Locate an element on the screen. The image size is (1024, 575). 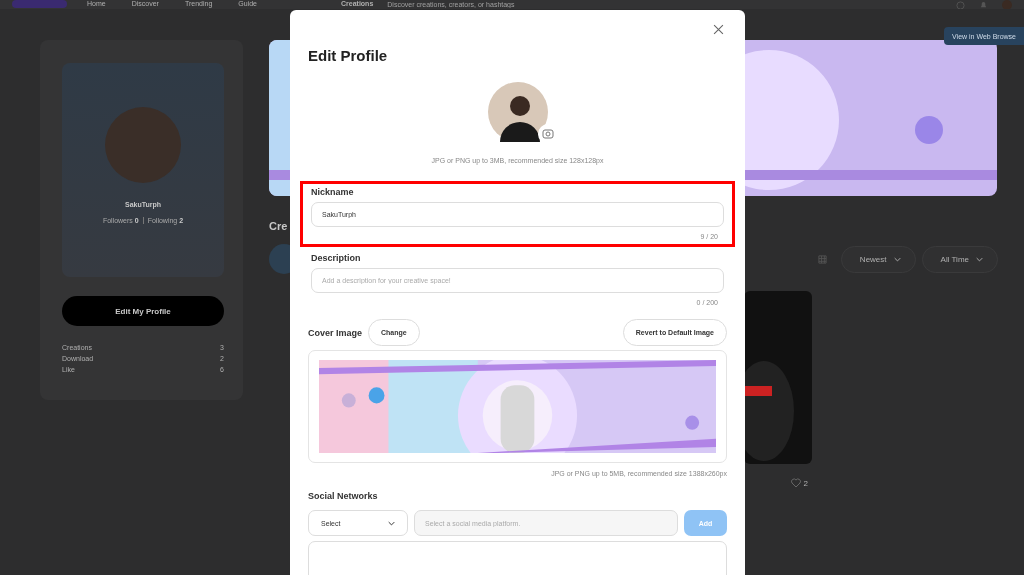
avatar-silhouette is located at coordinates (517, 112).